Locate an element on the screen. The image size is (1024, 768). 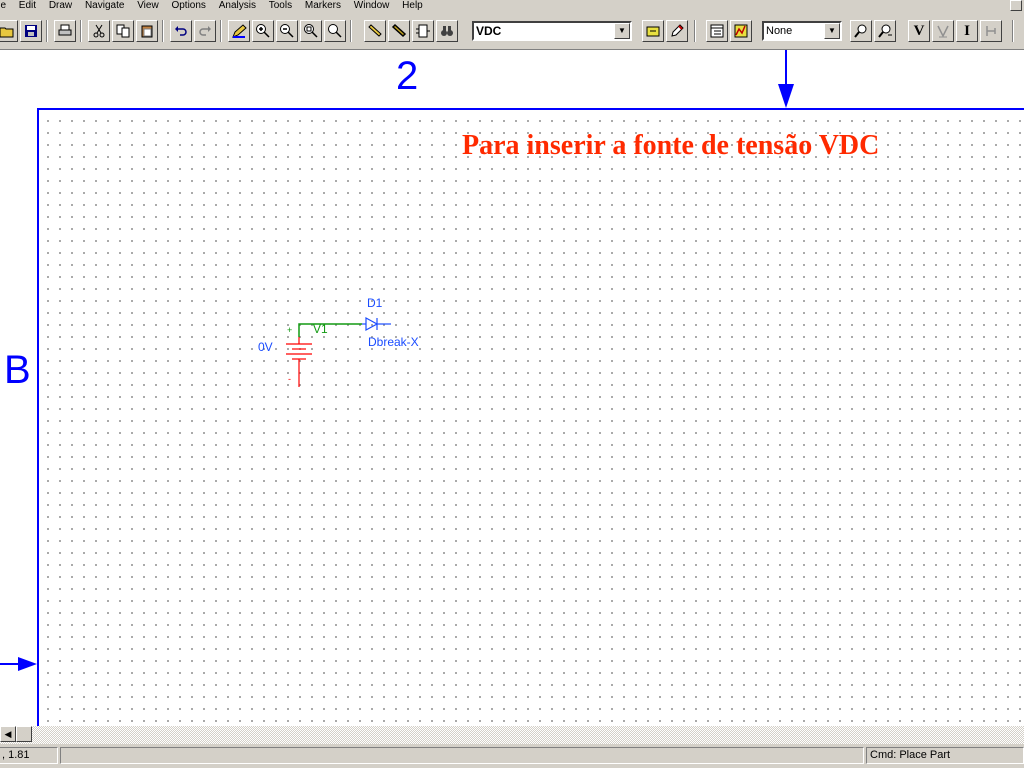
window-restore-button is located at coordinates (1016, 5).